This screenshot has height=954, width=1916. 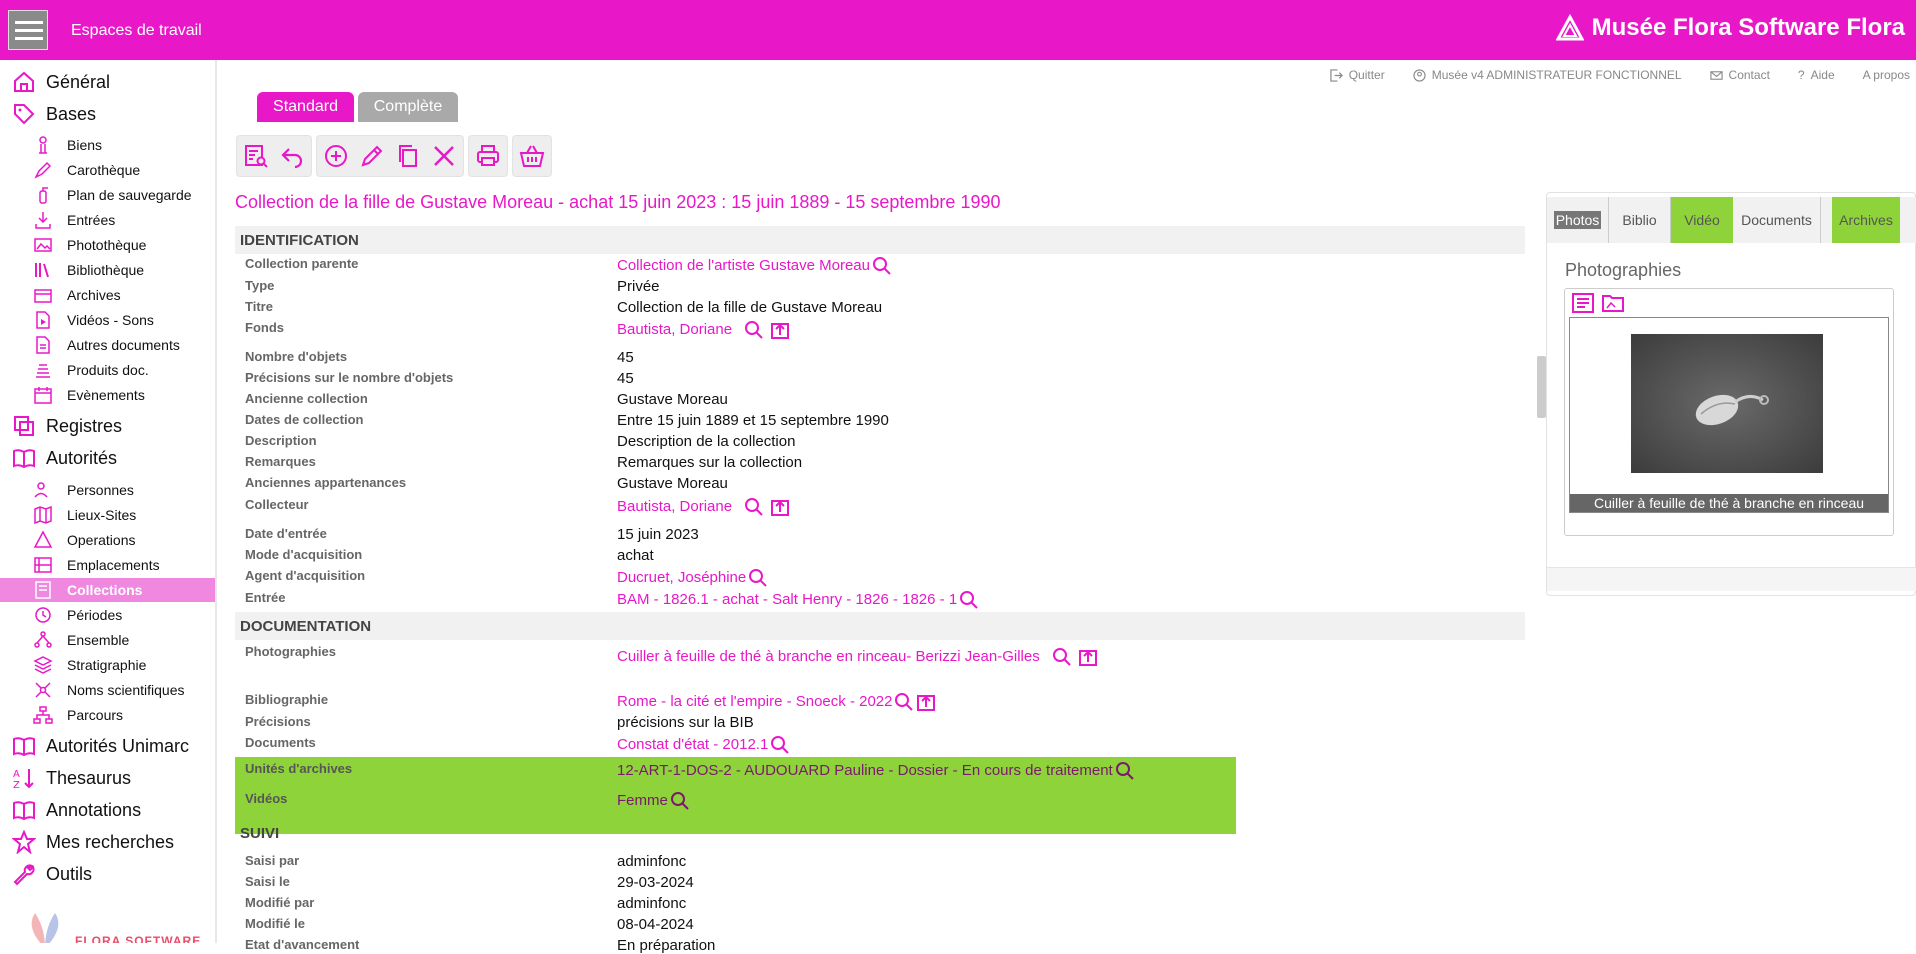 I want to click on tab-documents: Documents, so click(x=1777, y=220).